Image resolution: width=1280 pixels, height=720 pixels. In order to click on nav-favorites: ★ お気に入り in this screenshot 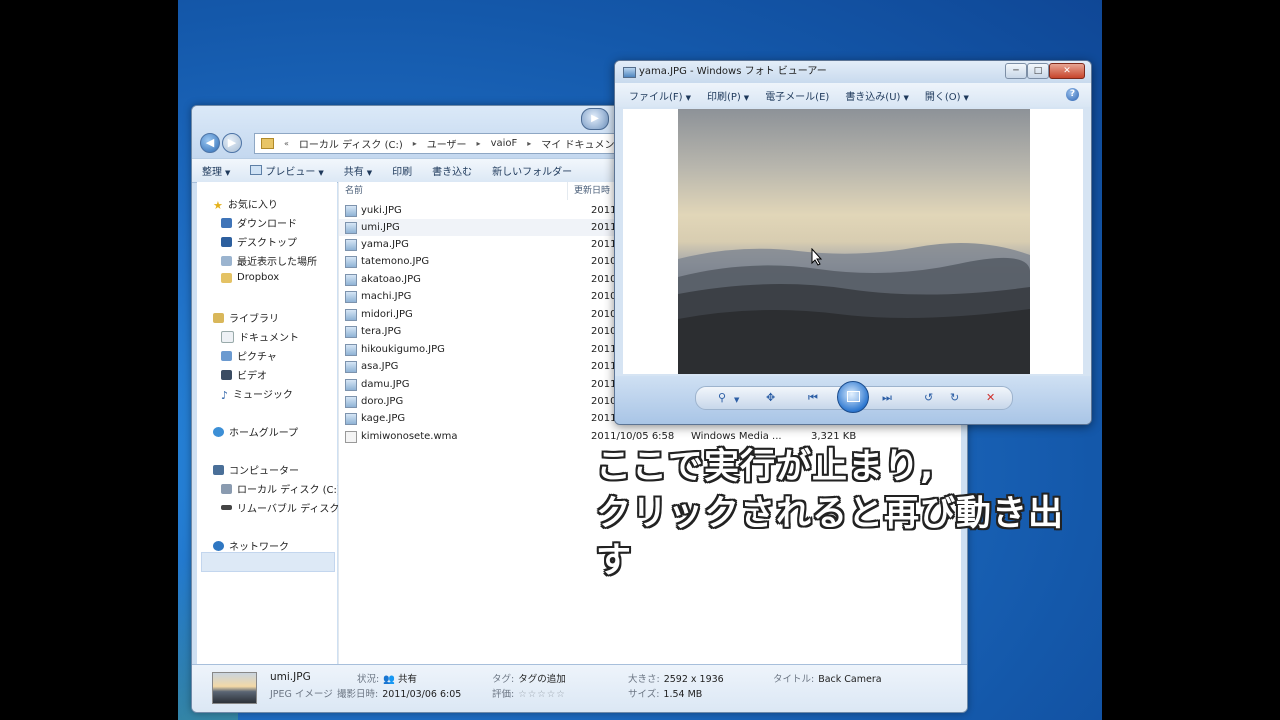, I will do `click(245, 204)`.